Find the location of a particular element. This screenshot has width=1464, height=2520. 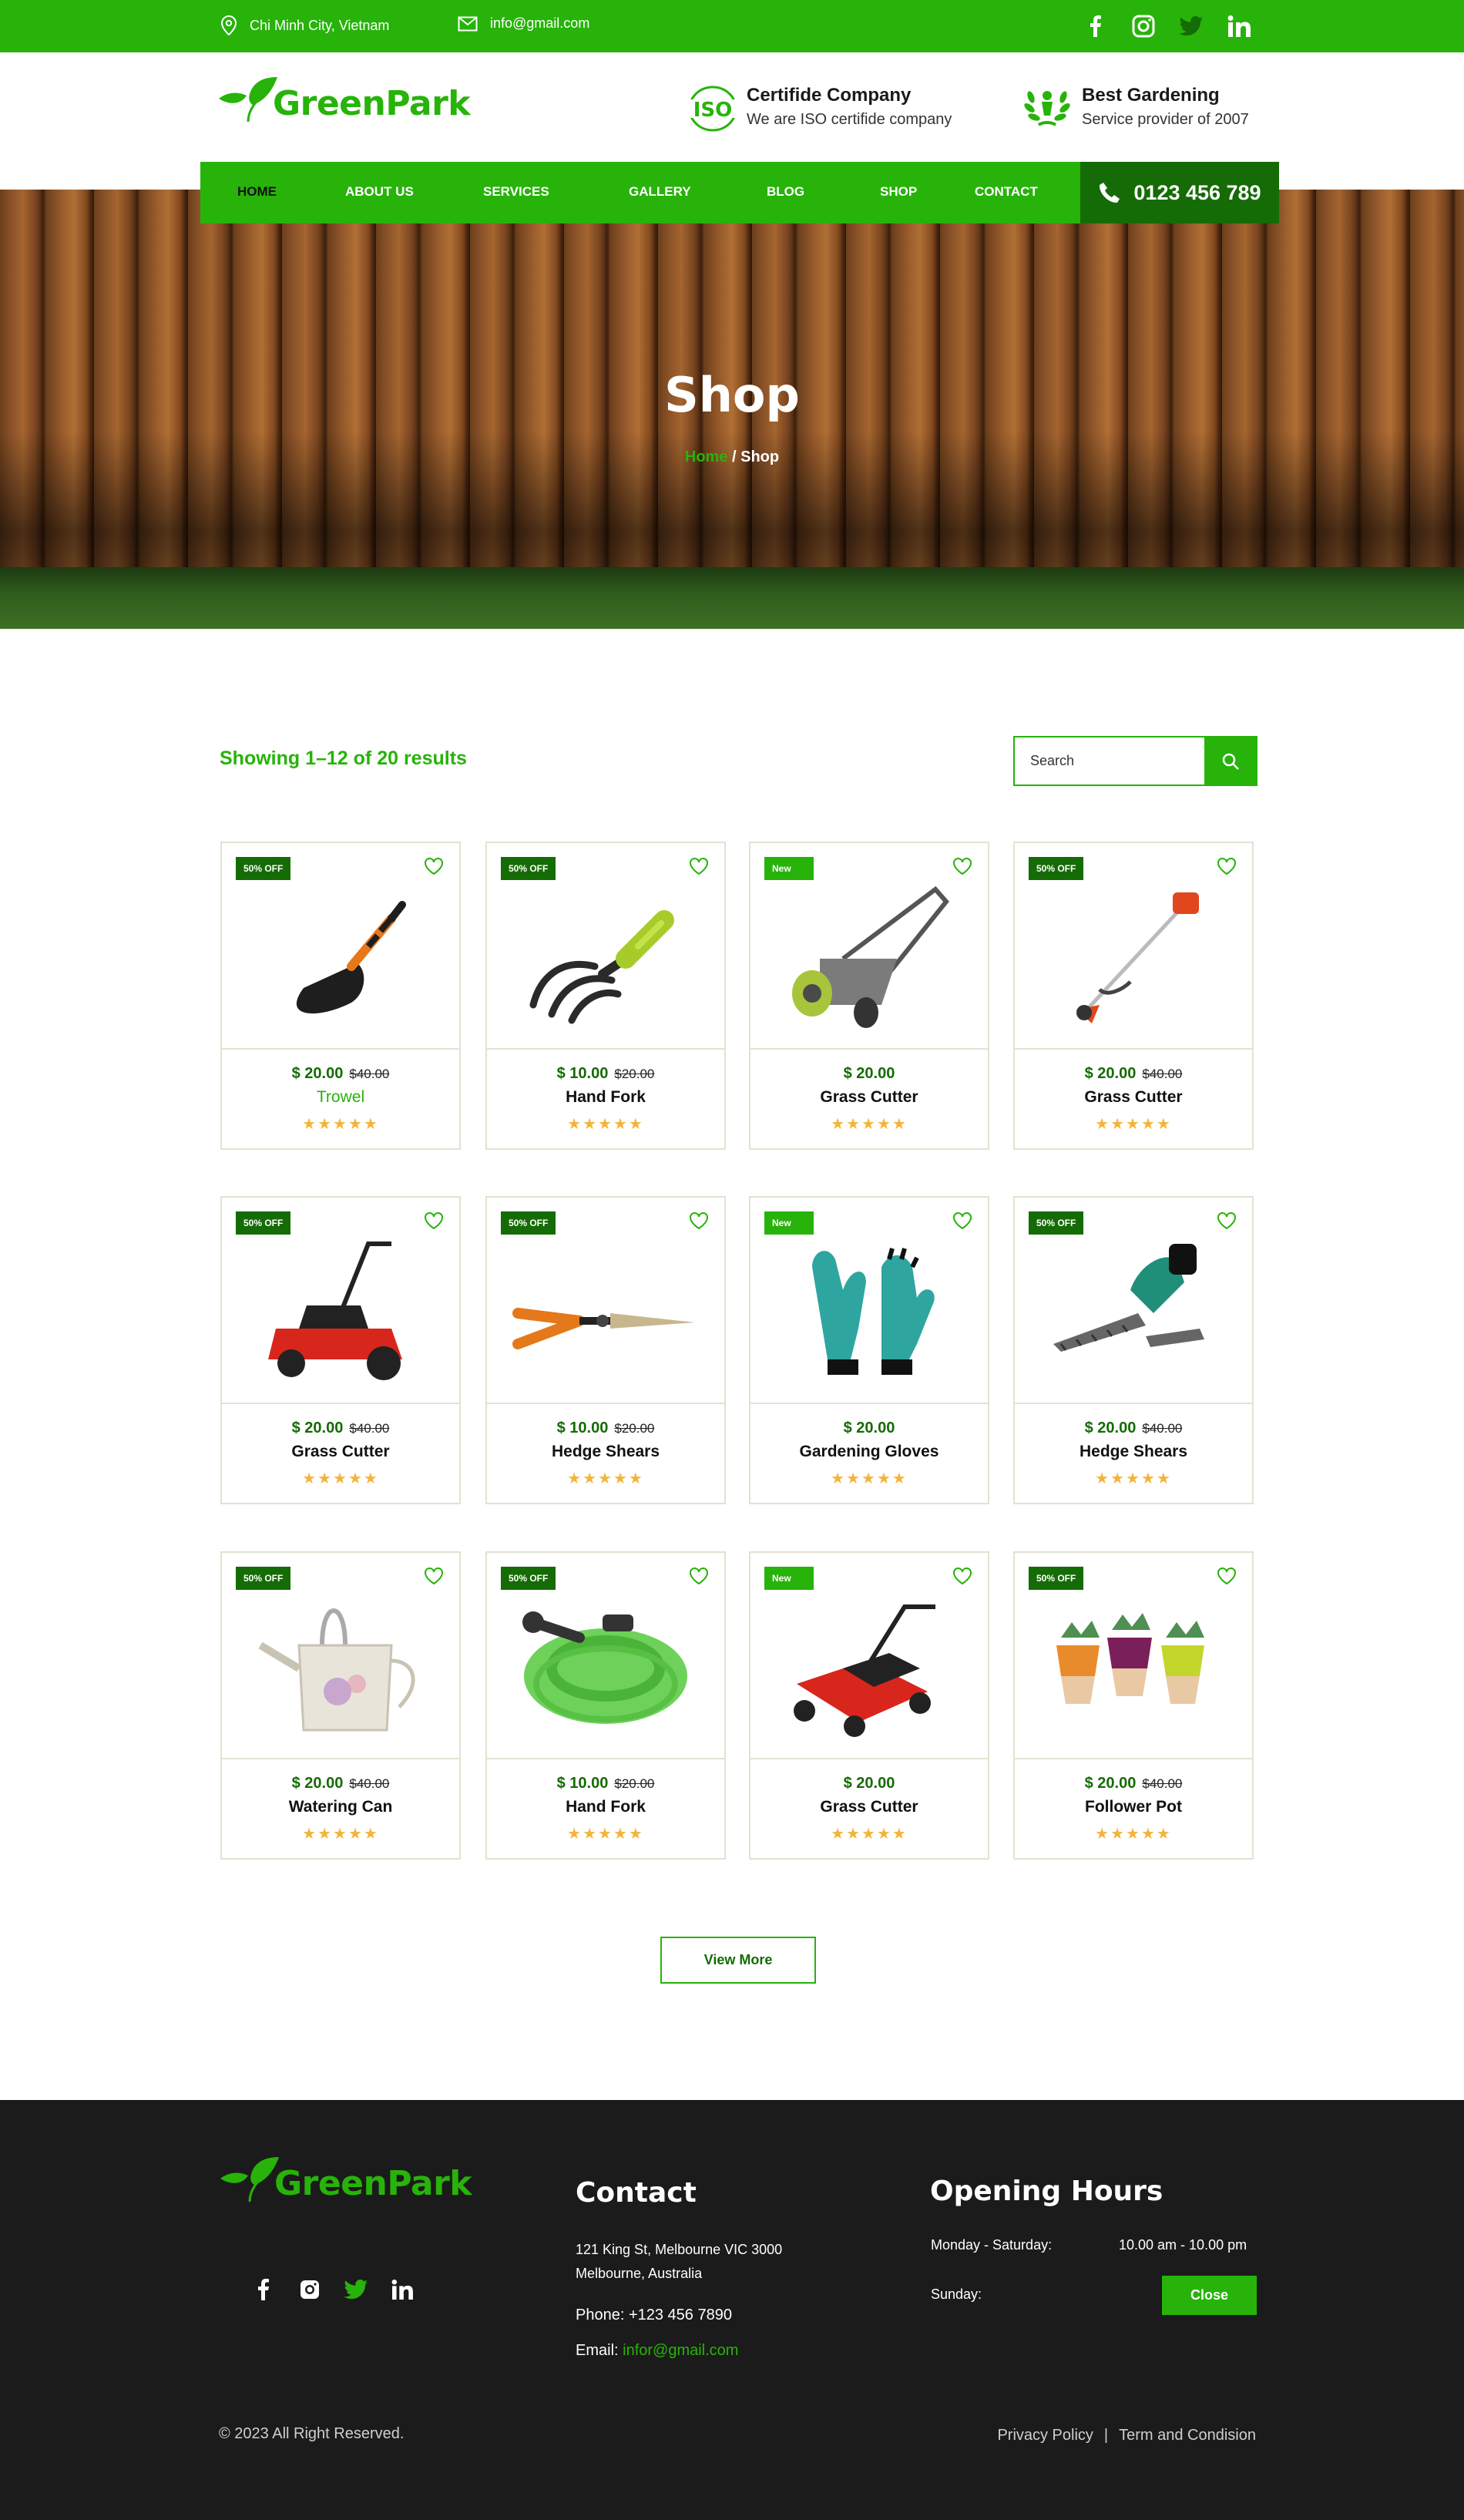

discount-badge: 50% OFF is located at coordinates (264, 1579).